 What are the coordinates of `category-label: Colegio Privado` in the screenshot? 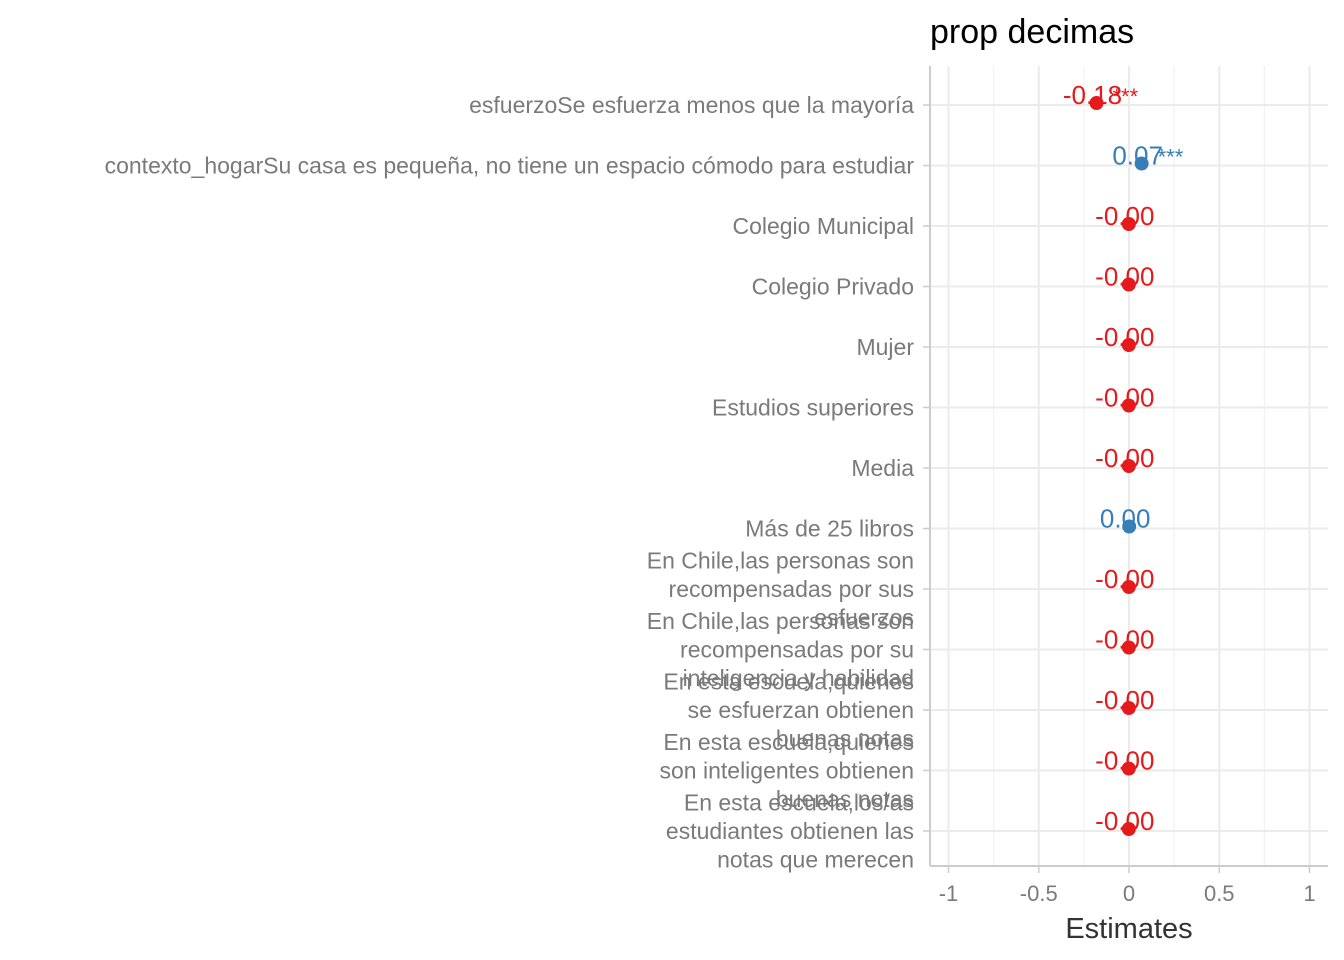 It's located at (833, 287).